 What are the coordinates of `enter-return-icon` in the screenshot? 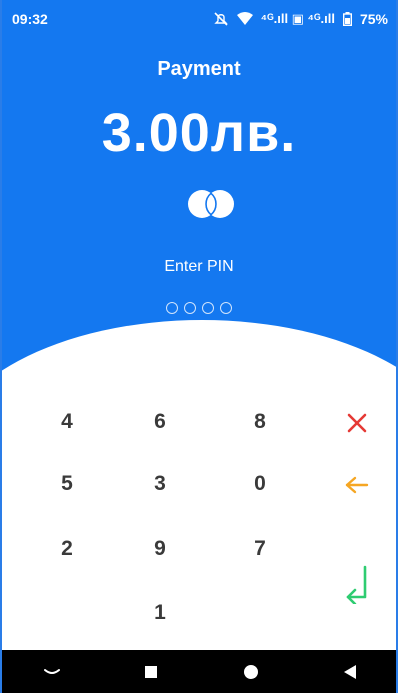 It's located at (356, 584).